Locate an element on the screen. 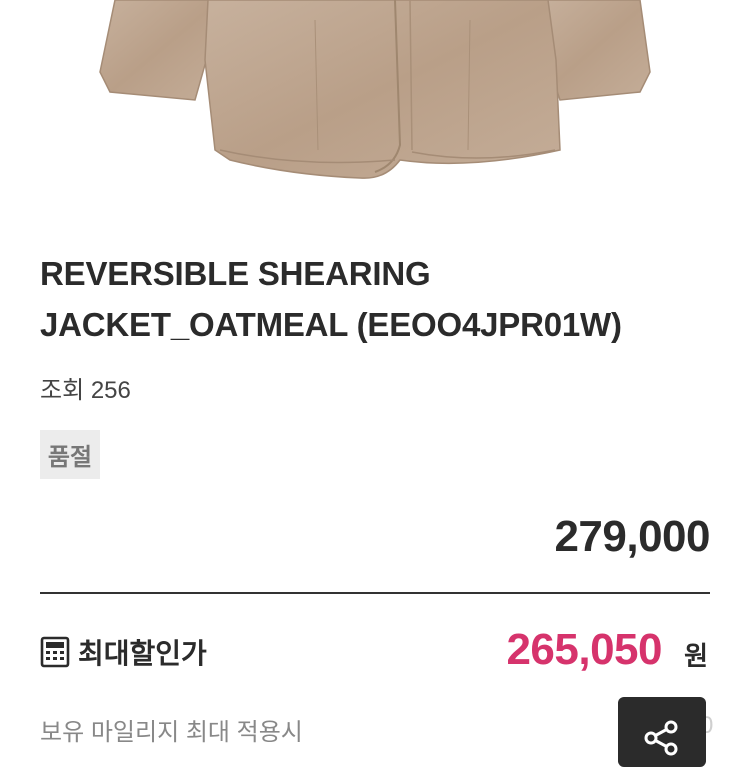 This screenshot has height=767, width=750. mileage-note: 보유 마일리지 최대 적용시 is located at coordinates (171, 732).